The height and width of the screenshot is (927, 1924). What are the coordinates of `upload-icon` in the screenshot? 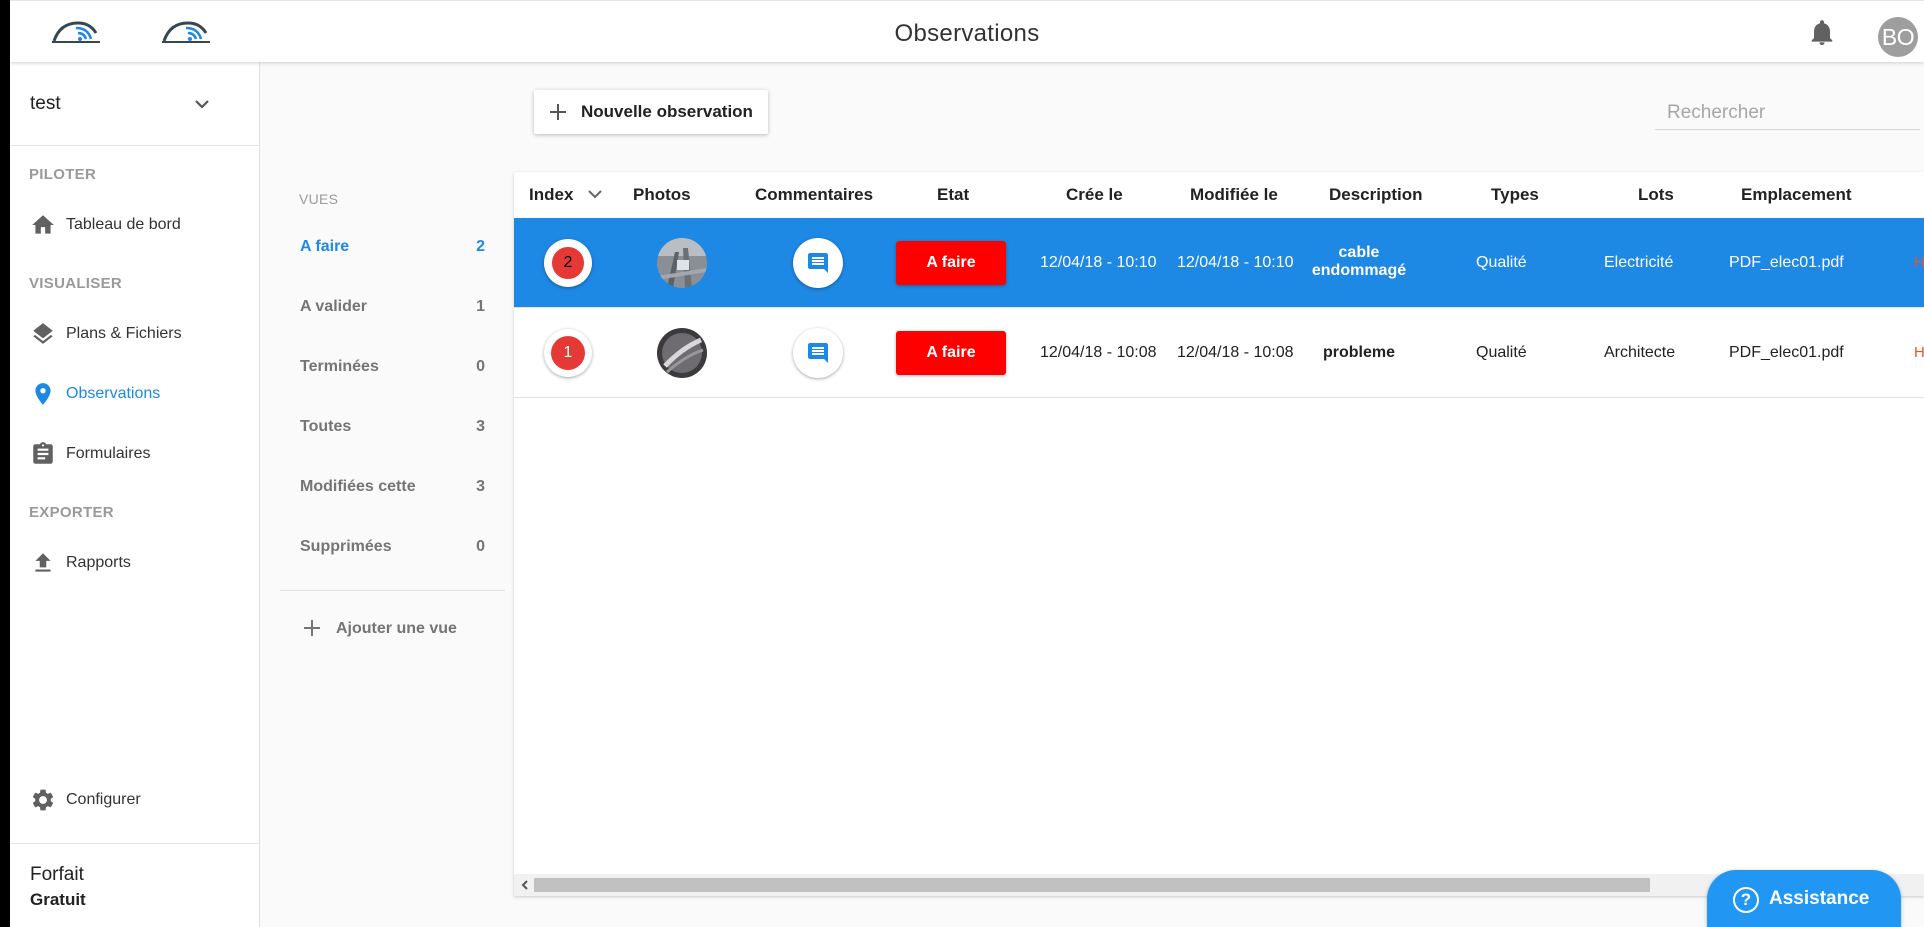 It's located at (43, 562).